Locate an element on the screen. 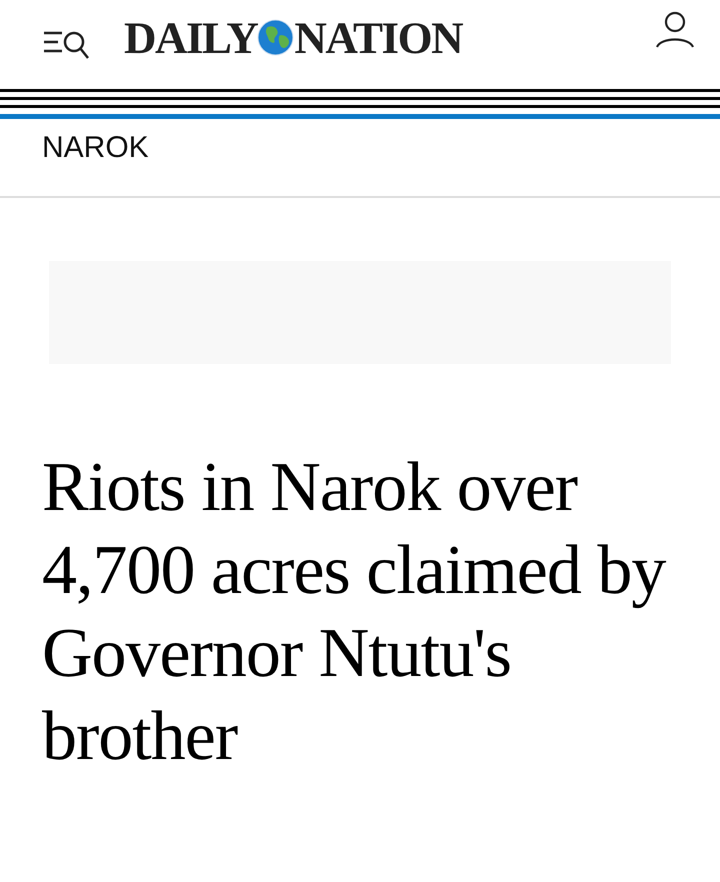 The width and height of the screenshot is (720, 882). globe-icon is located at coordinates (275, 37).